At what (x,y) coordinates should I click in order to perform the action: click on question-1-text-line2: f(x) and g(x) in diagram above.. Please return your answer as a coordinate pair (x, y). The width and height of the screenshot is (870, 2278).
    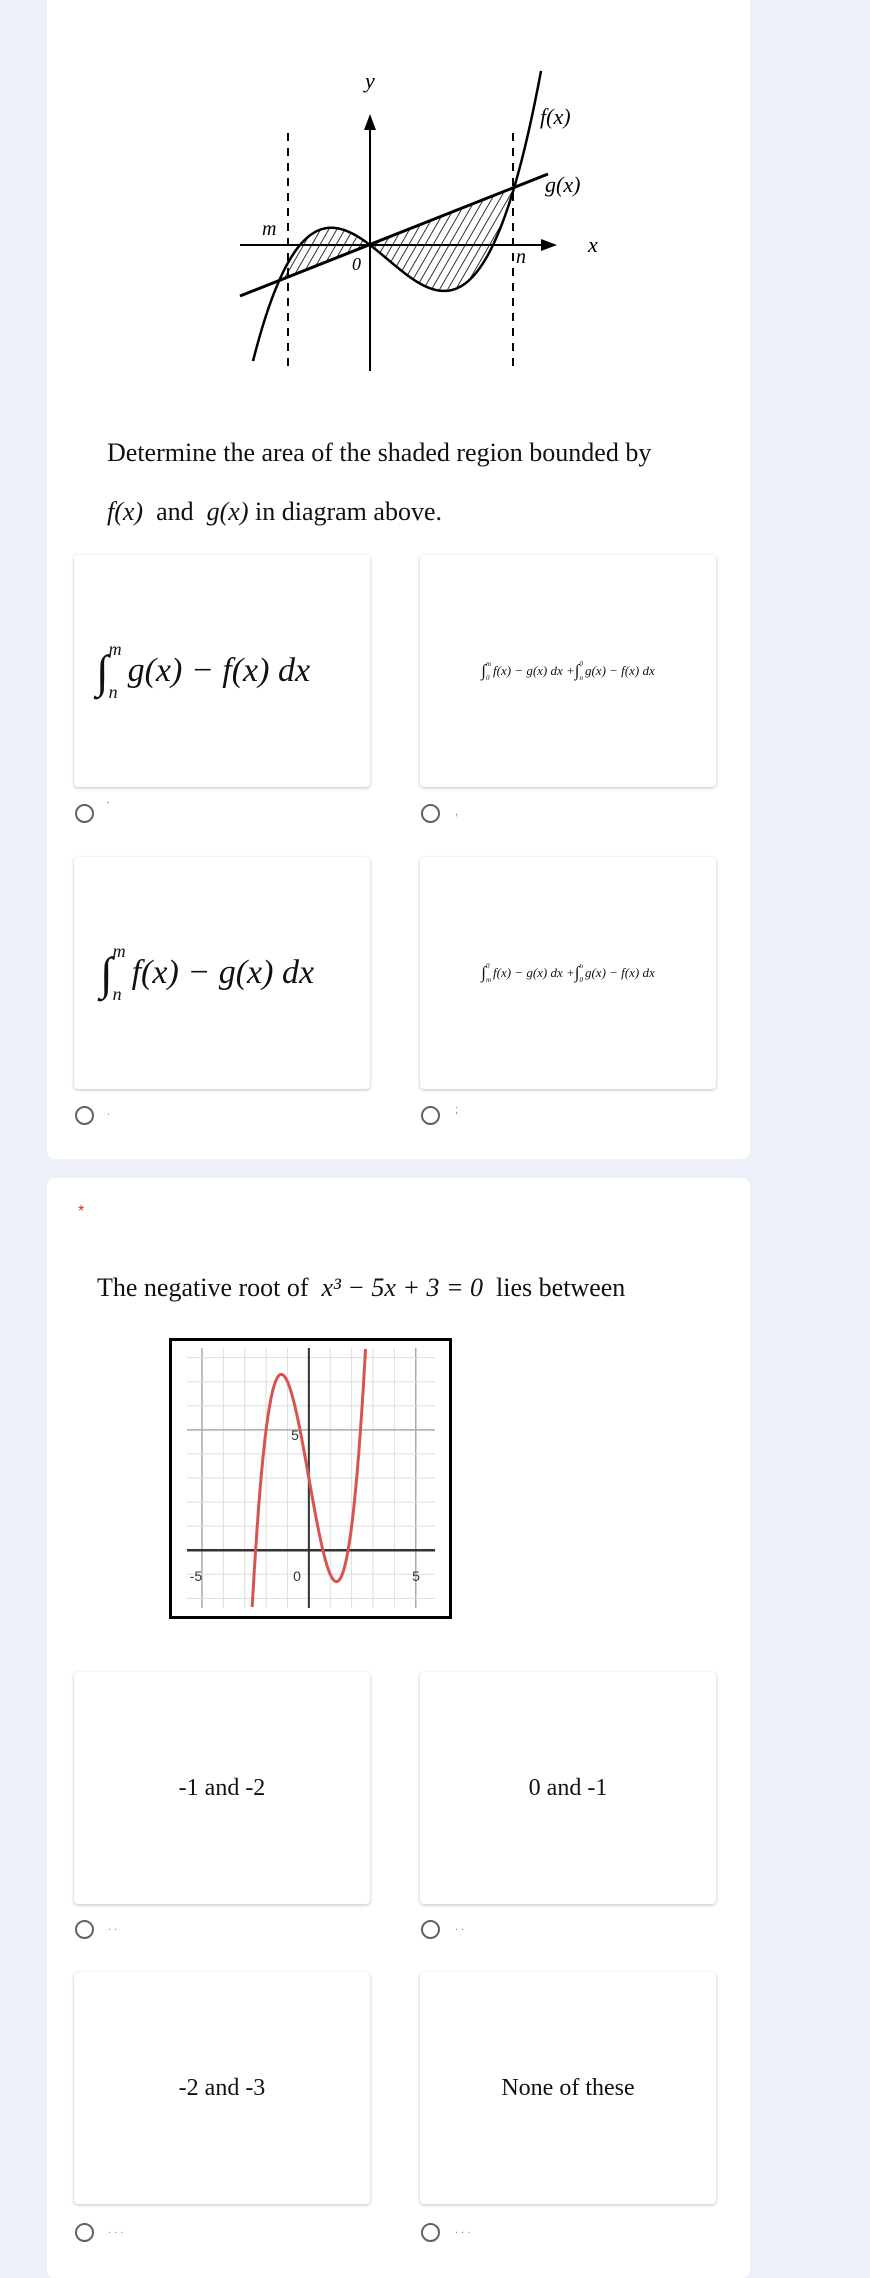
    Looking at the image, I should click on (274, 512).